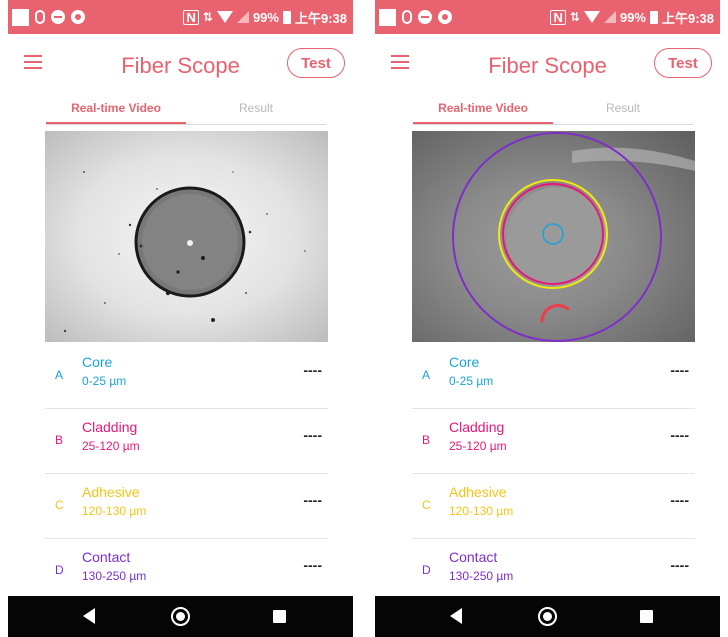 Image resolution: width=728 pixels, height=637 pixels. Describe the element at coordinates (555, 313) in the screenshot. I see `loading-arc-icon` at that location.